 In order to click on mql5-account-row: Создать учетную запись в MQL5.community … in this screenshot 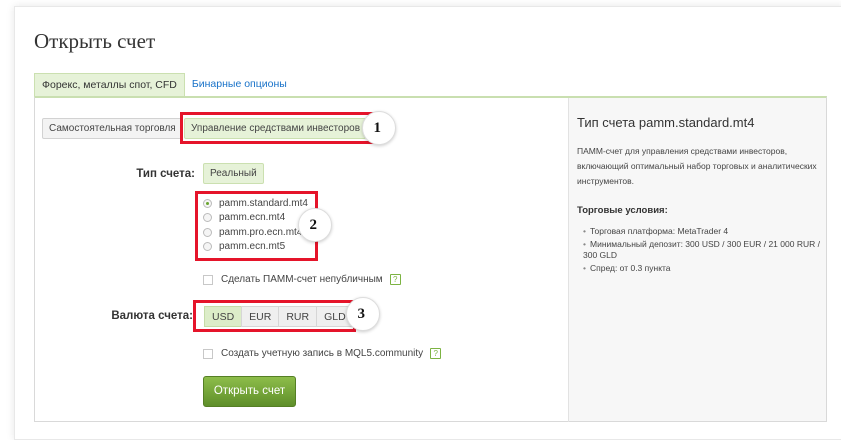, I will do `click(322, 353)`.